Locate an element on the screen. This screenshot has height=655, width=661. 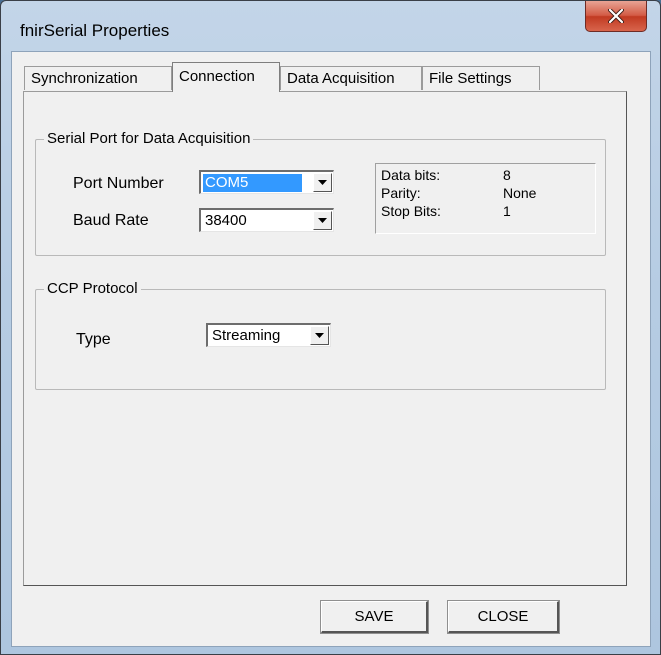
parity-label: Parity: is located at coordinates (401, 193).